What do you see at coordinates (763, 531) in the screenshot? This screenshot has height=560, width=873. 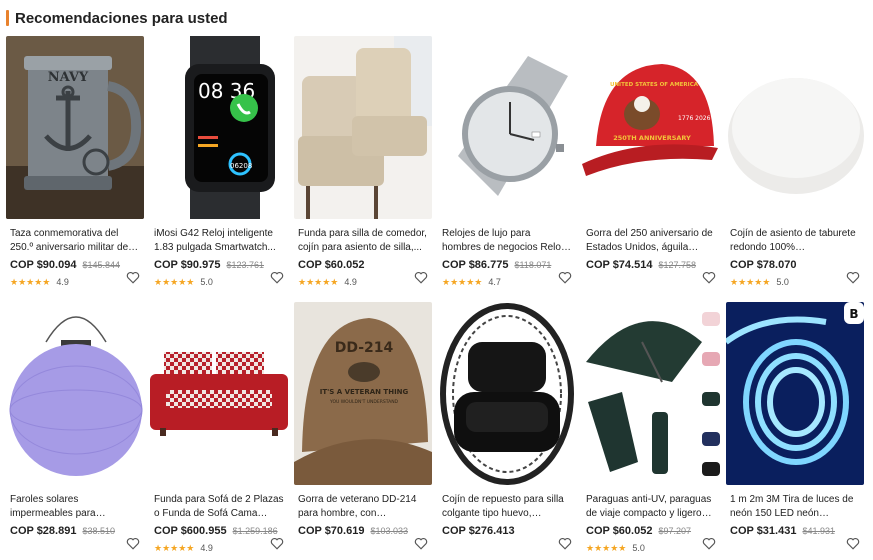 I see `product-price: COP $31.431` at bounding box center [763, 531].